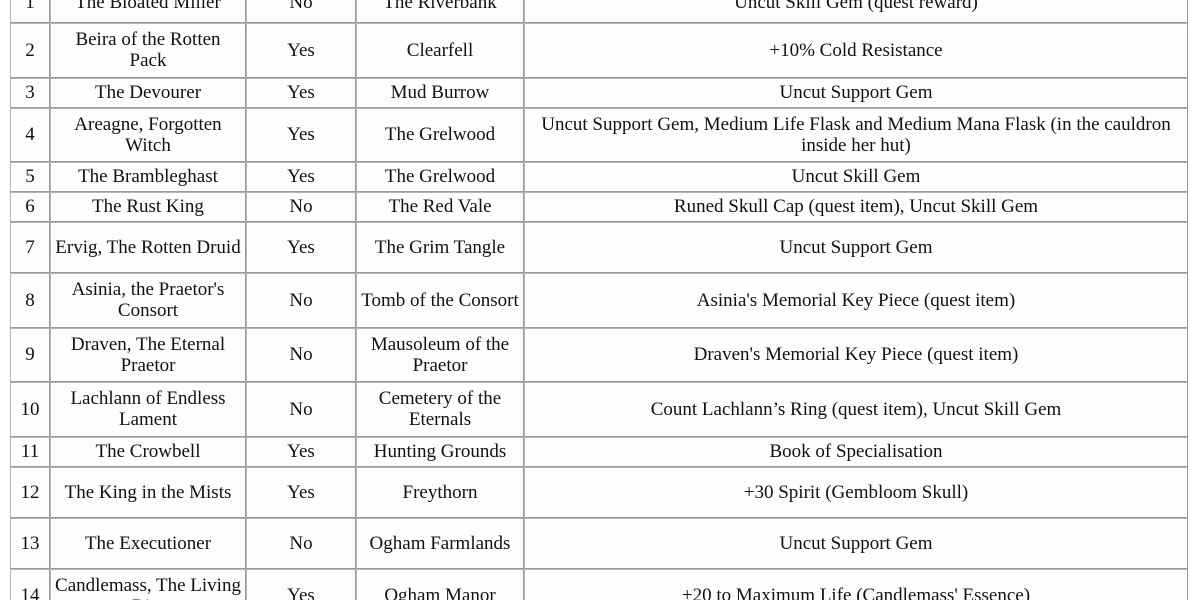 The image size is (1200, 600). Describe the element at coordinates (30, 584) in the screenshot. I see `cell-num: 14` at that location.